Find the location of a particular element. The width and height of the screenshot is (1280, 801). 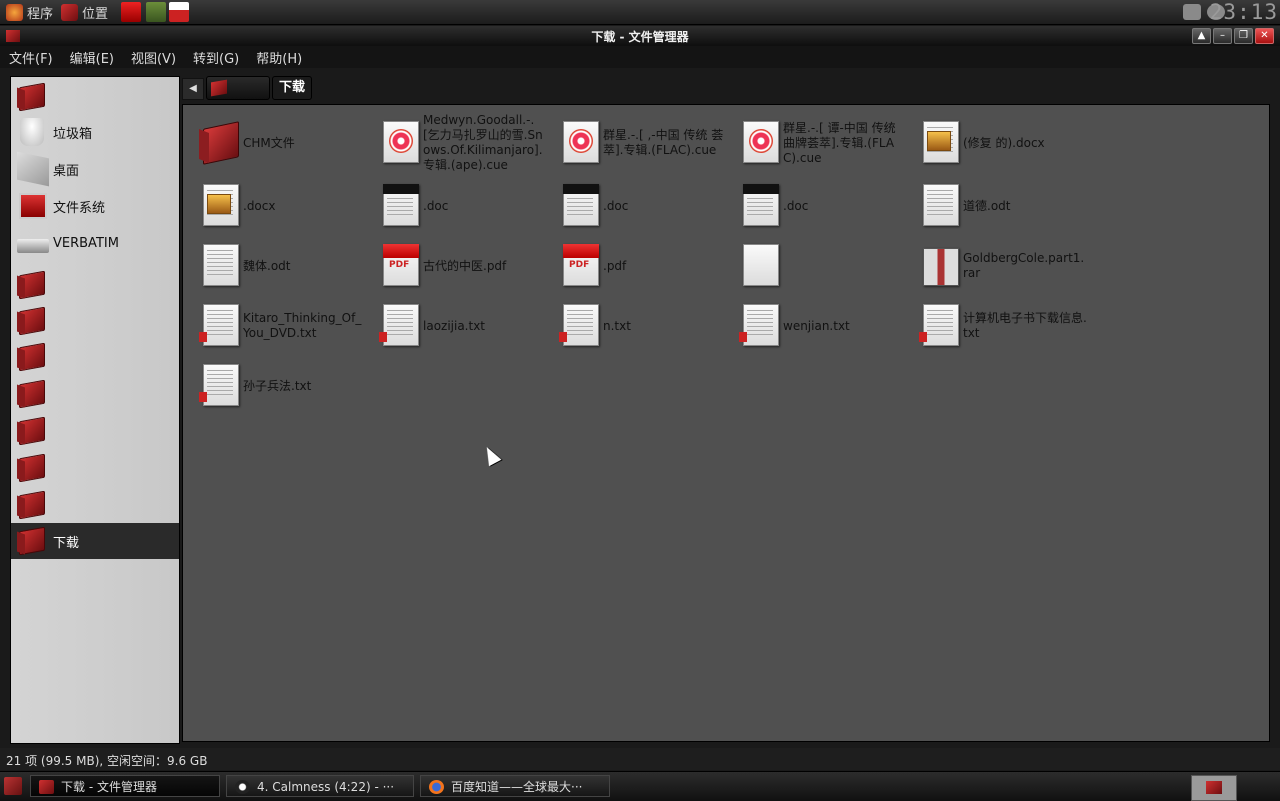

file-item: 群星.-.[ ,-中国 传统 荟萃].专辑.(FLAC).cue is located at coordinates (637, 143).